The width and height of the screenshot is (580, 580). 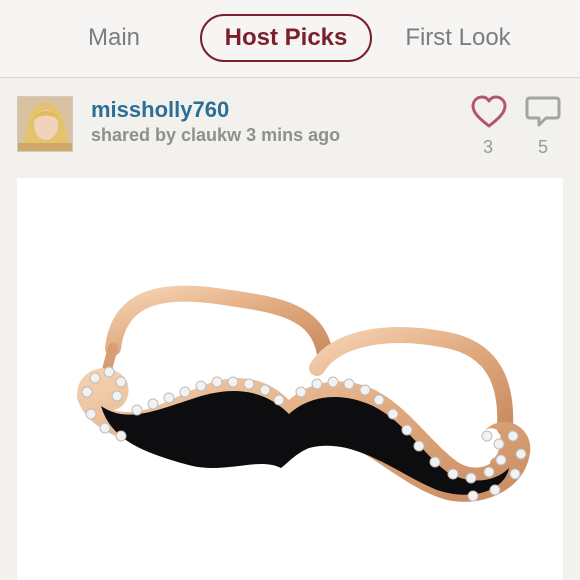 What do you see at coordinates (216, 135) in the screenshot?
I see `shared-by-text: shared by claukw 3 mins ago` at bounding box center [216, 135].